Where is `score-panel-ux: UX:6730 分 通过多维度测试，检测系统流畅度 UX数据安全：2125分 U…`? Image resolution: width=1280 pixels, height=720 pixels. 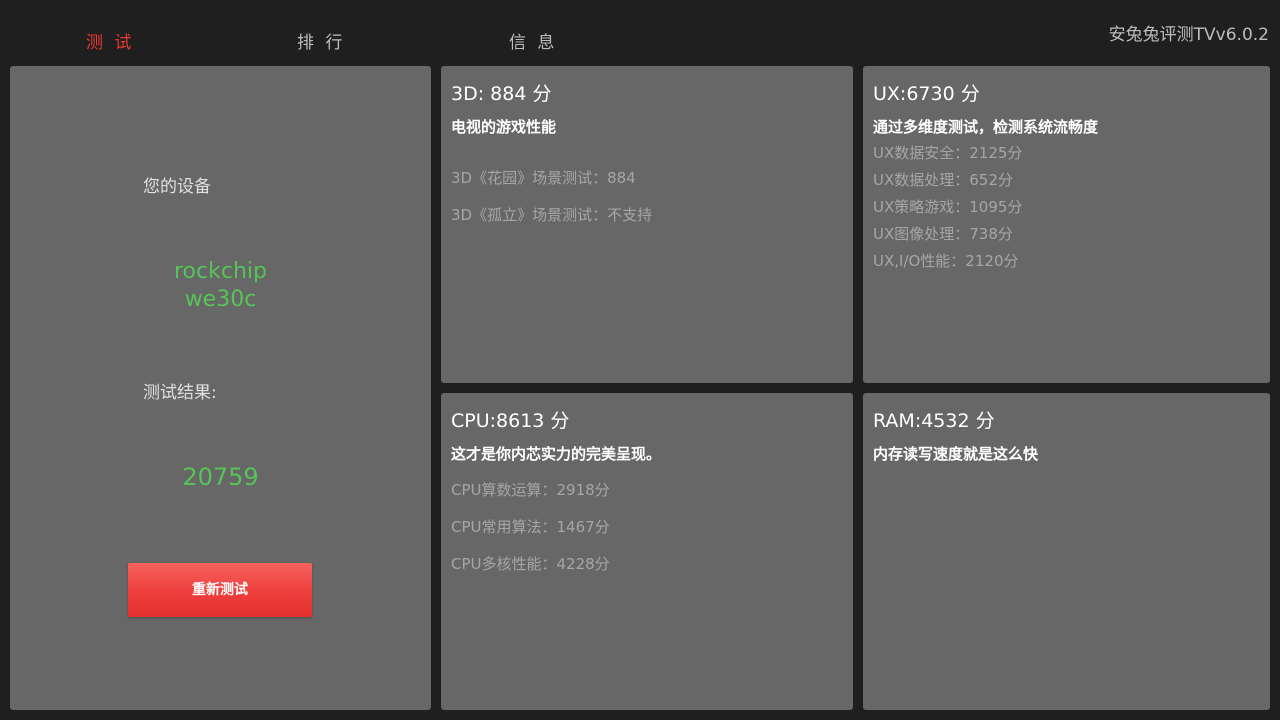
score-panel-ux: UX:6730 分 通过多维度测试，检测系统流畅度 UX数据安全：2125分 U… is located at coordinates (1066, 224).